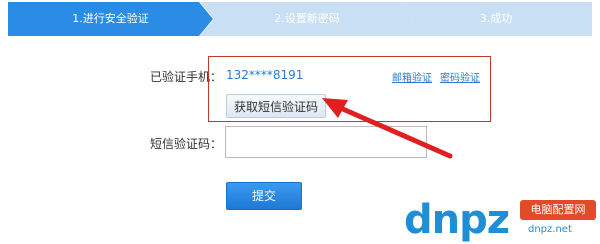  Describe the element at coordinates (307, 19) in the screenshot. I see `step-new-password: 2.设置新密码` at that location.